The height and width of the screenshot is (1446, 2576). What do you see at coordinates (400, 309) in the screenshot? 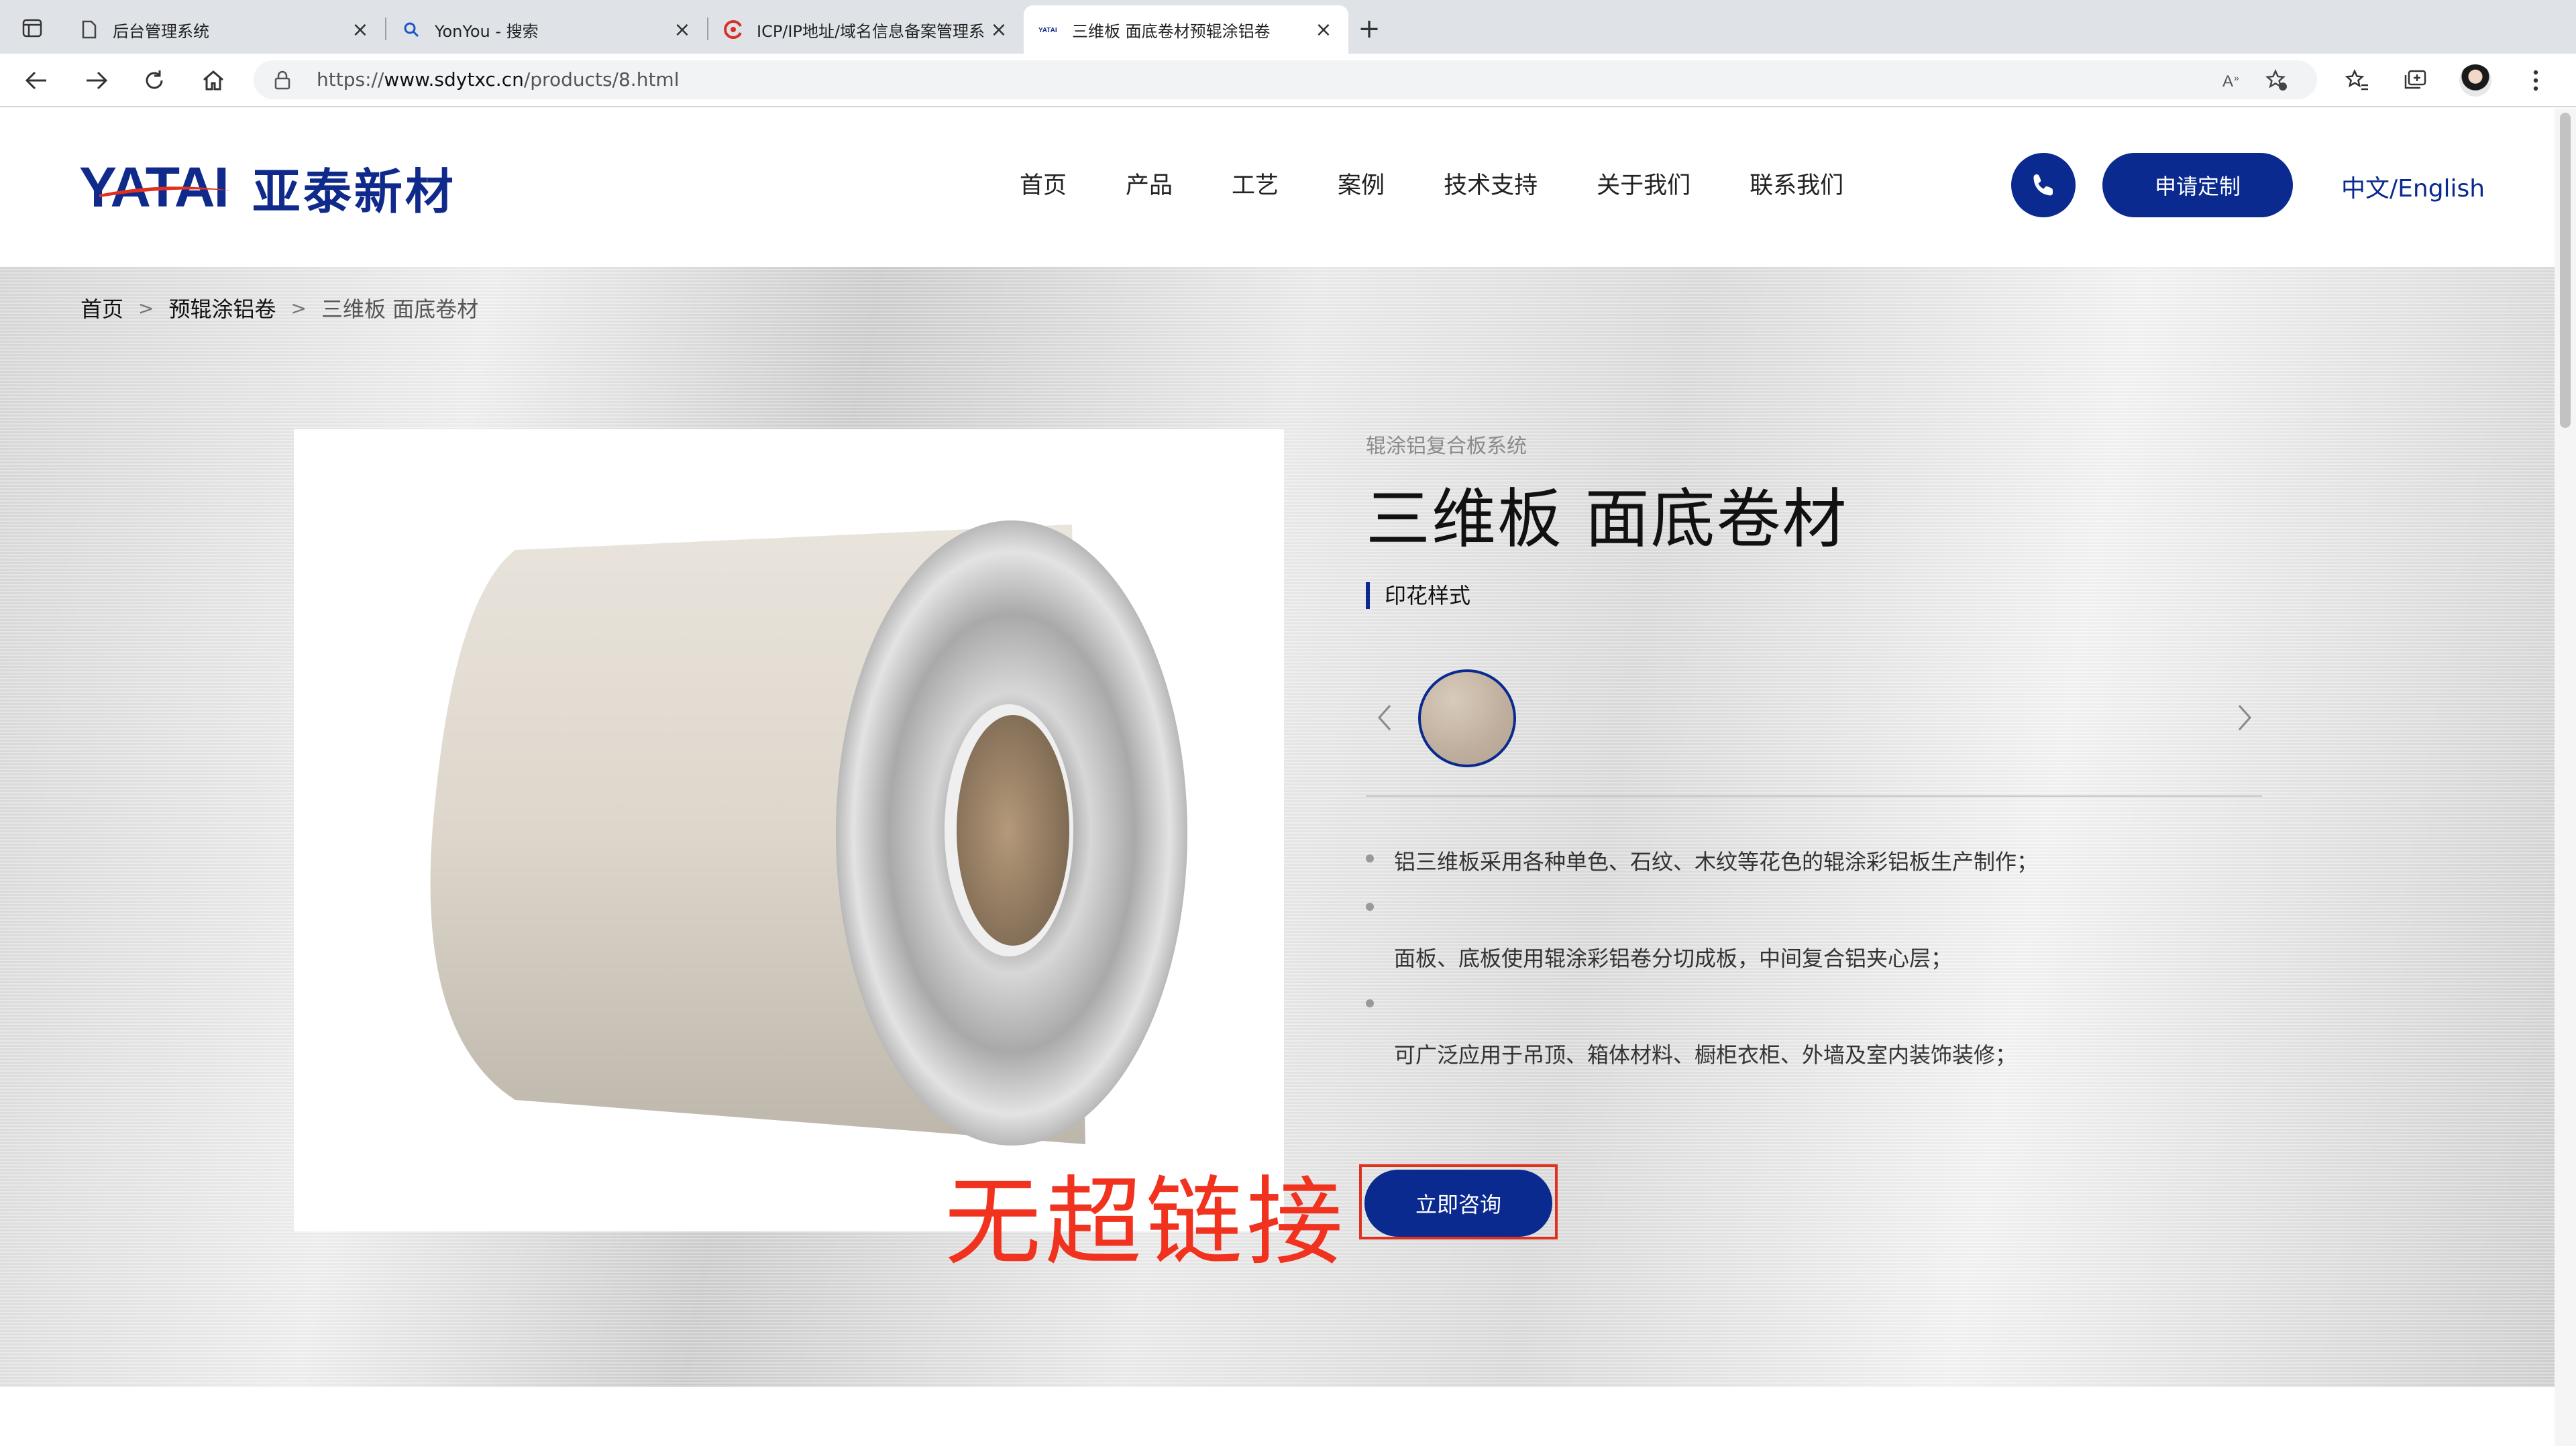
I see `breadcrumb-current: 三维板 面底卷材` at bounding box center [400, 309].